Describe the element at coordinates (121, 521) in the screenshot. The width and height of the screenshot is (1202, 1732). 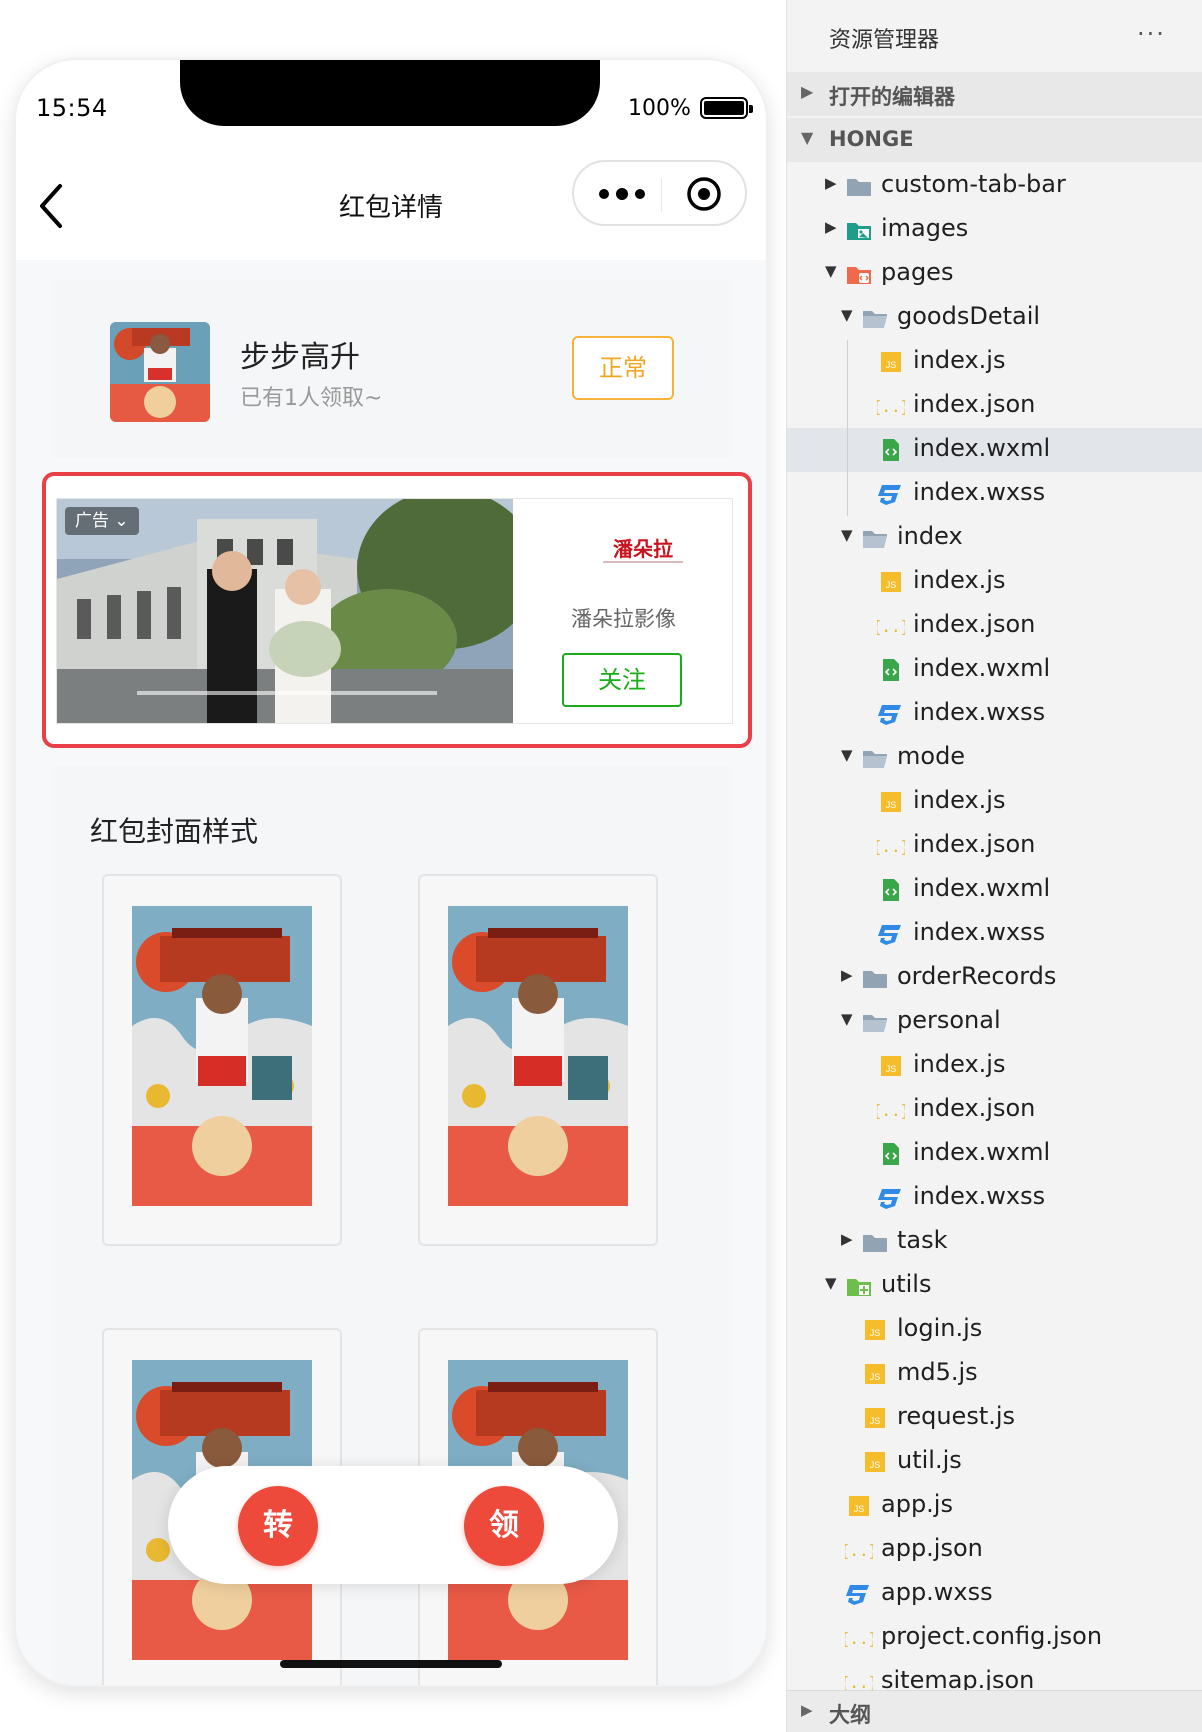
I see `chevron-down-icon: ⌄` at that location.